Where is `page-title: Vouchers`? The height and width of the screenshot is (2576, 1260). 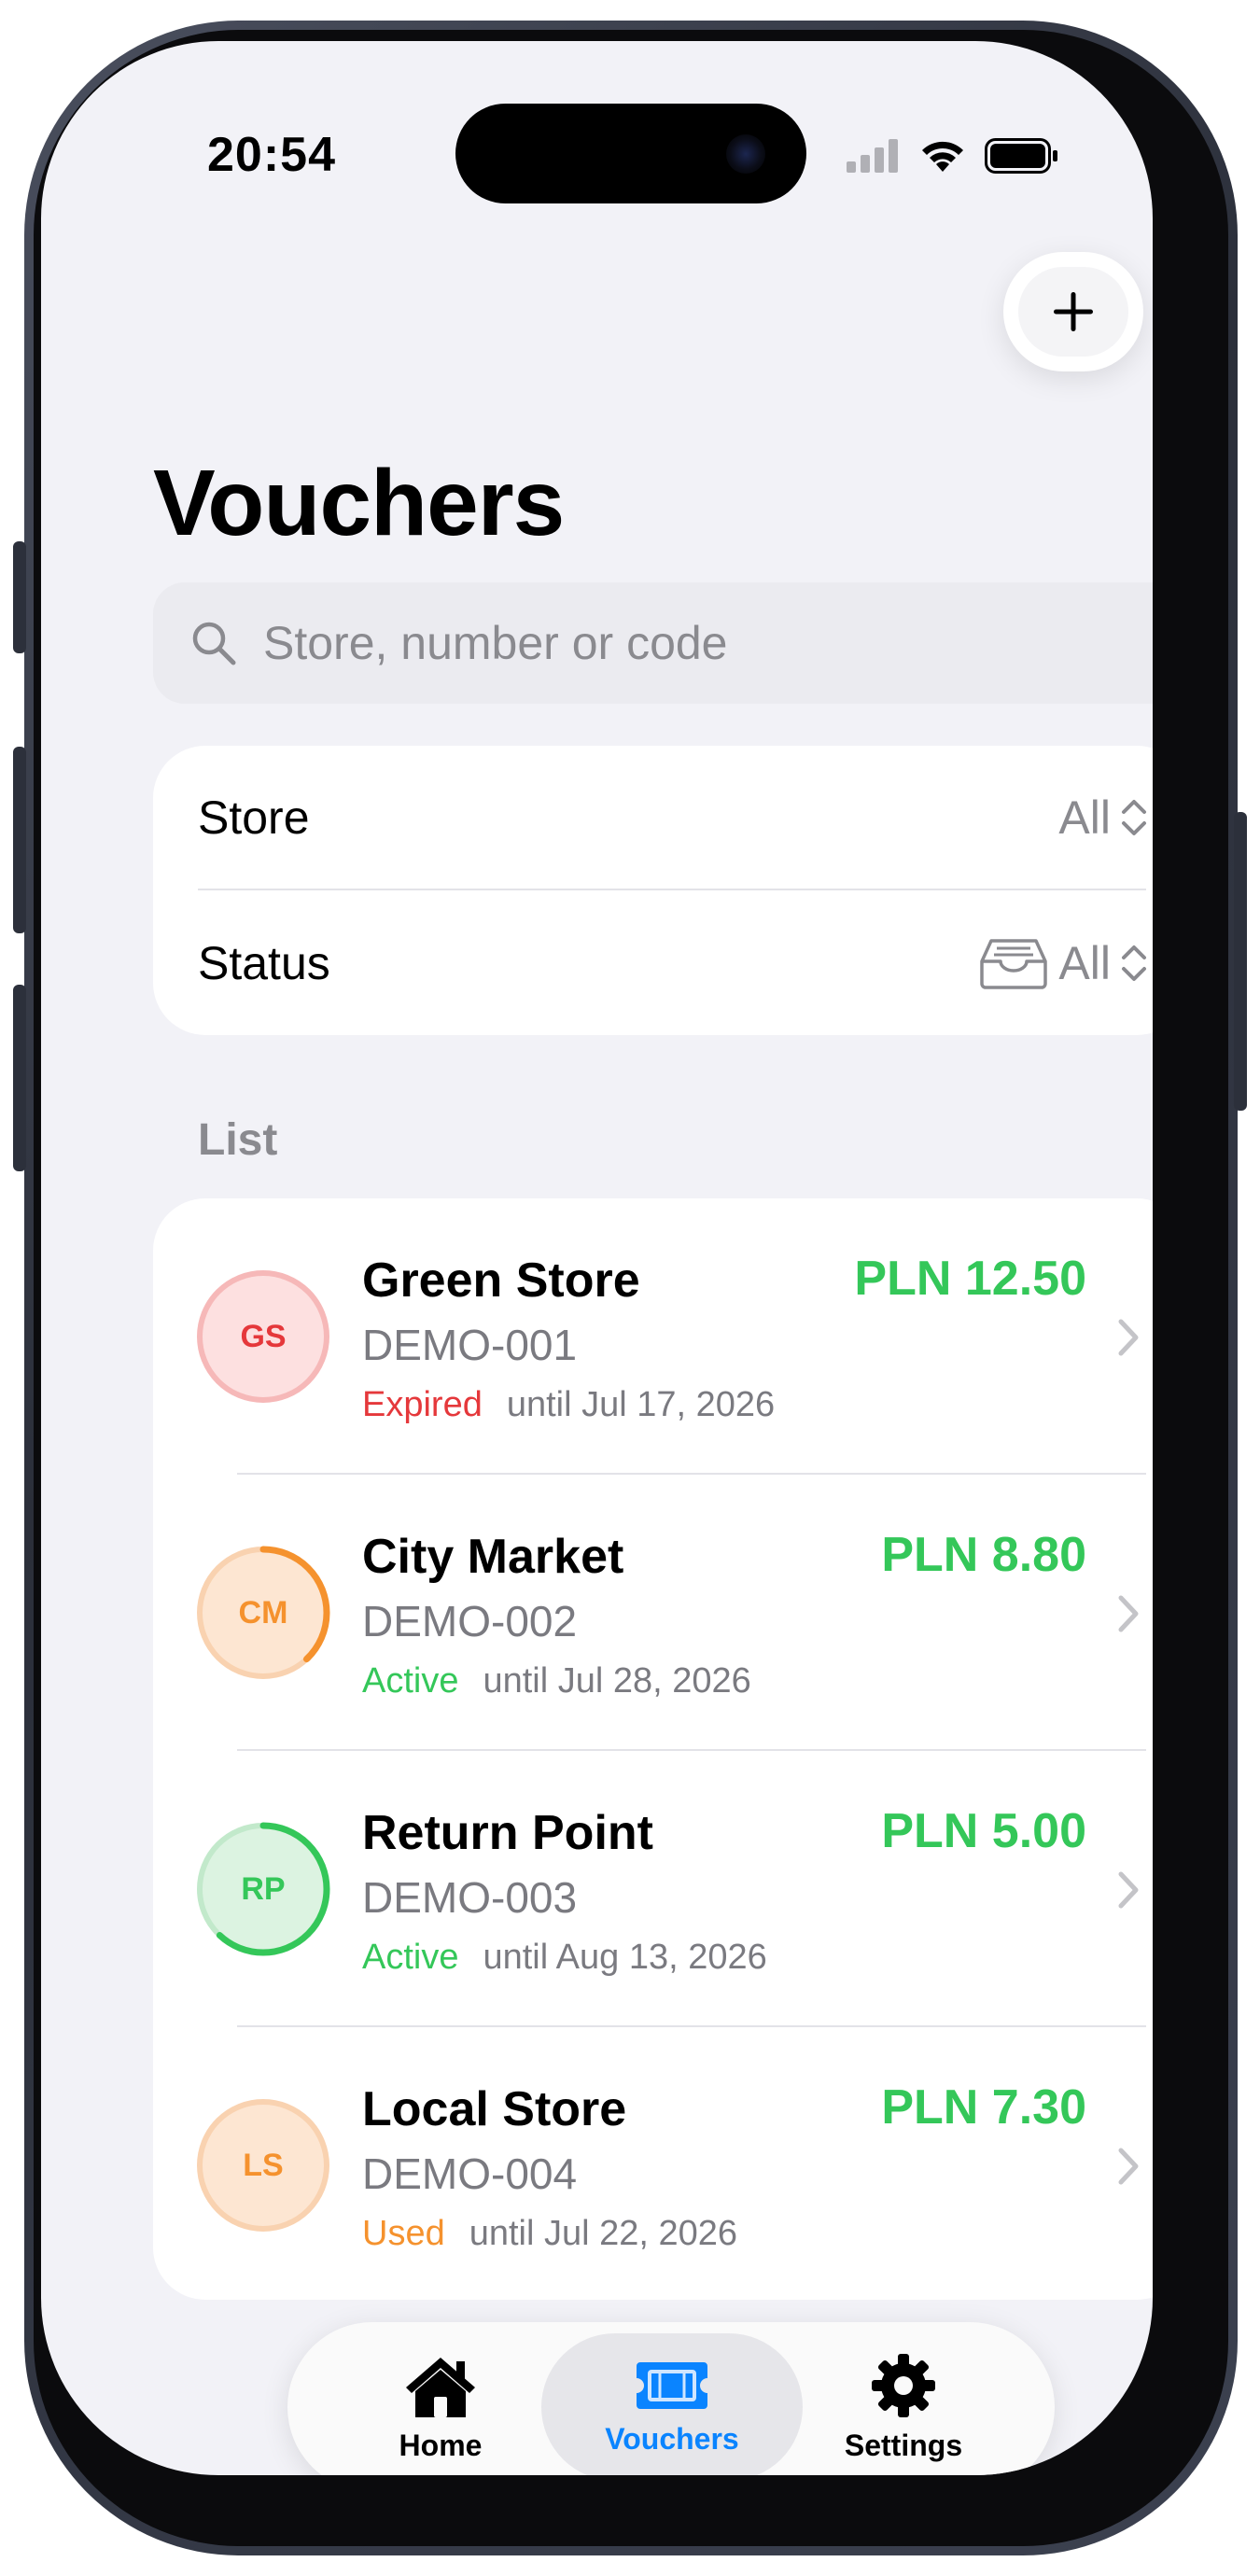 page-title: Vouchers is located at coordinates (359, 503).